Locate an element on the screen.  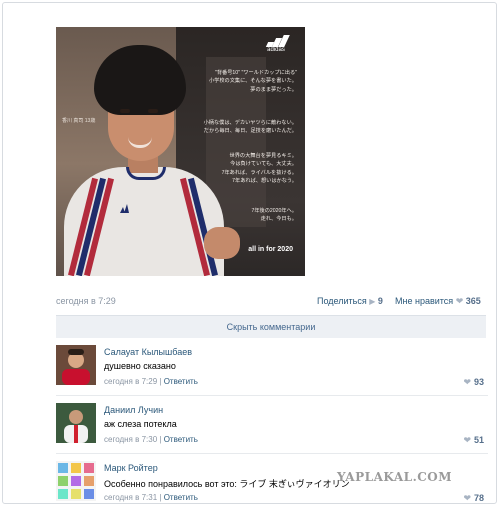
photo-text-line: 夢のまま夢だった。 is located at coordinates (273, 89).